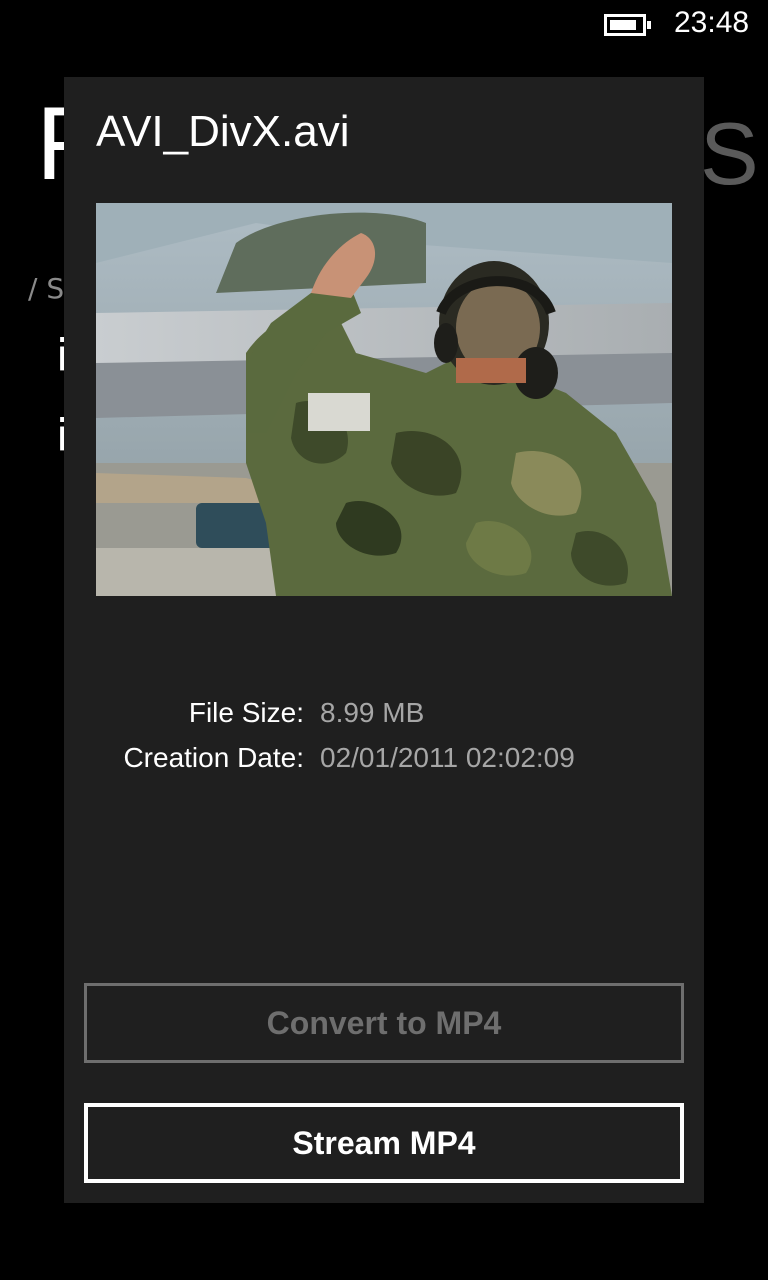 Image resolution: width=768 pixels, height=1280 pixels. What do you see at coordinates (213, 757) in the screenshot?
I see `creation-date-label: Creation Date:` at bounding box center [213, 757].